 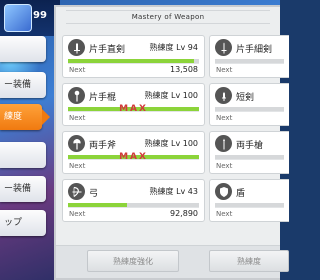 I want to click on next-exp-value: 92,890, so click(x=184, y=213).